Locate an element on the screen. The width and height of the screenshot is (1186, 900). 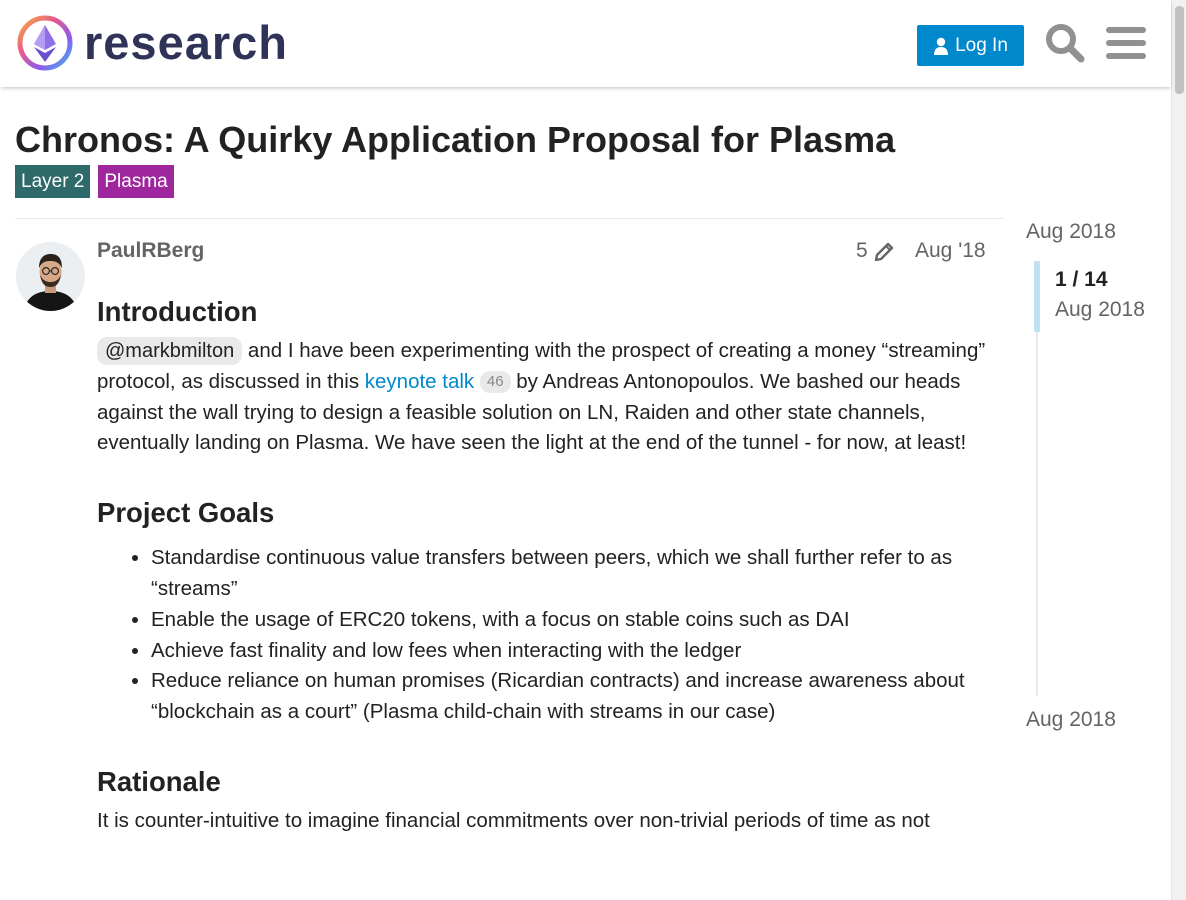
post-date: Aug '18 is located at coordinates (950, 251).